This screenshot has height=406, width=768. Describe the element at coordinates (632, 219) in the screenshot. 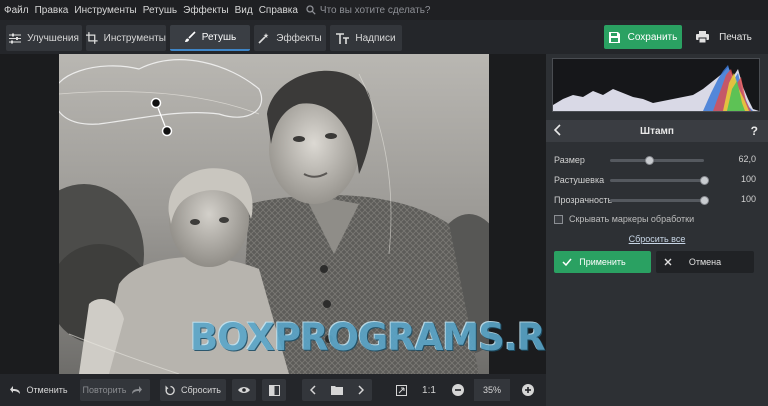

I see `hide-markers-label: Скрывать маркеры обработки` at that location.